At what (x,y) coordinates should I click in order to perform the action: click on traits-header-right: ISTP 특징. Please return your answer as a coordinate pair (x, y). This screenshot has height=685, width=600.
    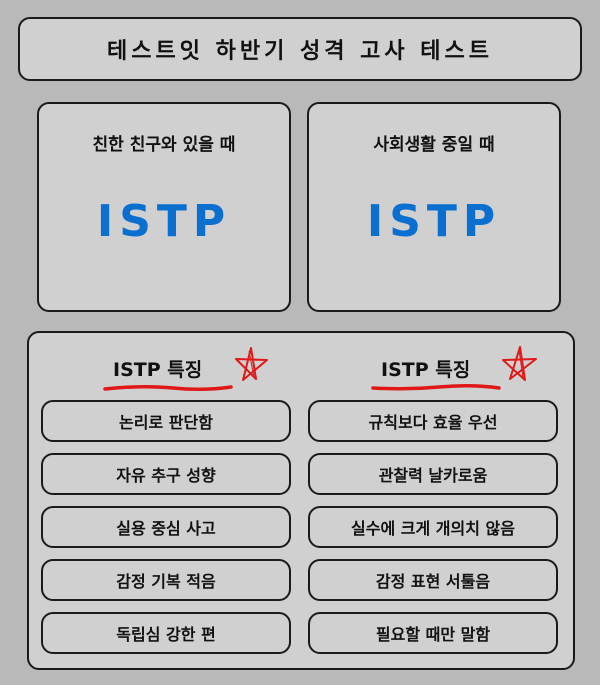
    Looking at the image, I should click on (439, 368).